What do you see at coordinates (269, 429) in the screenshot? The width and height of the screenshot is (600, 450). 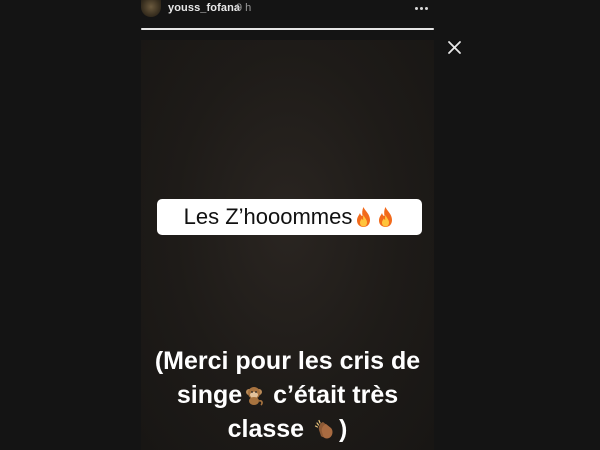 I see `message-text: classe` at bounding box center [269, 429].